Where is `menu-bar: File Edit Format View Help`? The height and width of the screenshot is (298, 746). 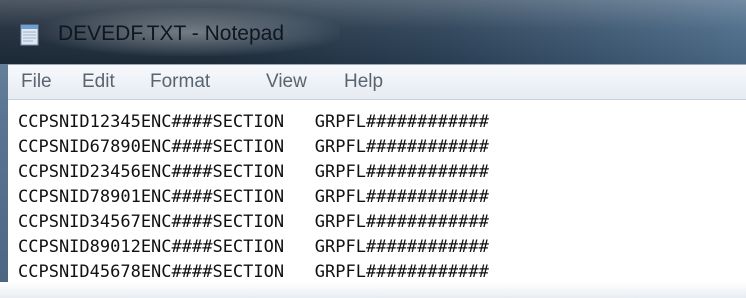 menu-bar: File Edit Format View Help is located at coordinates (377, 82).